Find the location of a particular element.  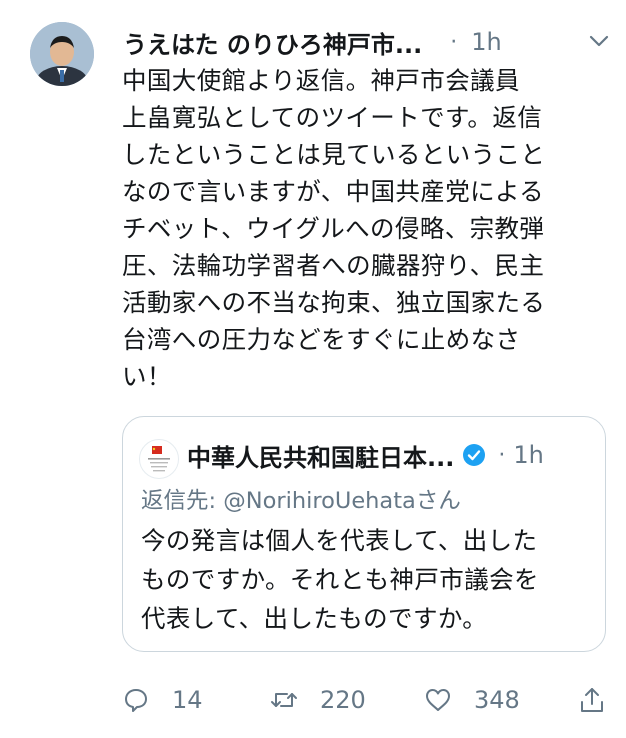

tweet-header: うえはた のりひろ神戸市... · 1h is located at coordinates (365, 42).